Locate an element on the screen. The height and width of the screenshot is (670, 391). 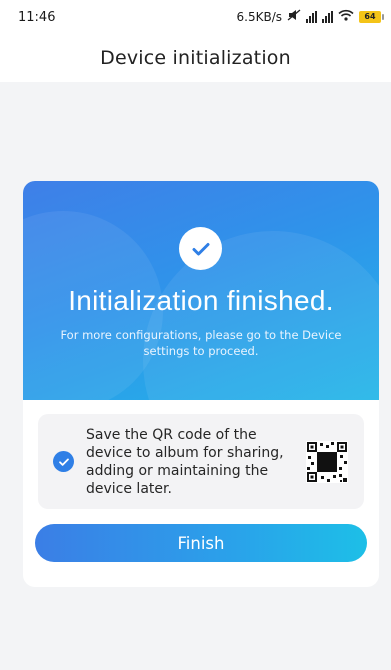
battery-icon: 64 is located at coordinates (371, 17).